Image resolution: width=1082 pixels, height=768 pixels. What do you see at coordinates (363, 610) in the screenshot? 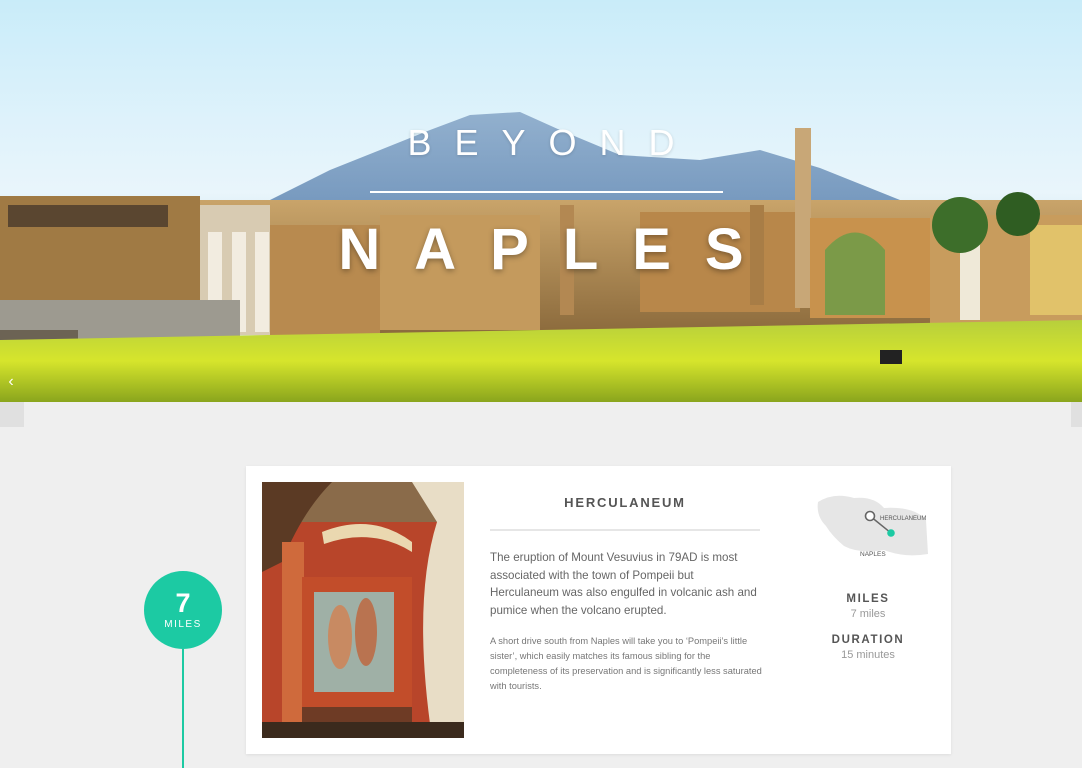
I see `herculaneum-fresco-image` at bounding box center [363, 610].